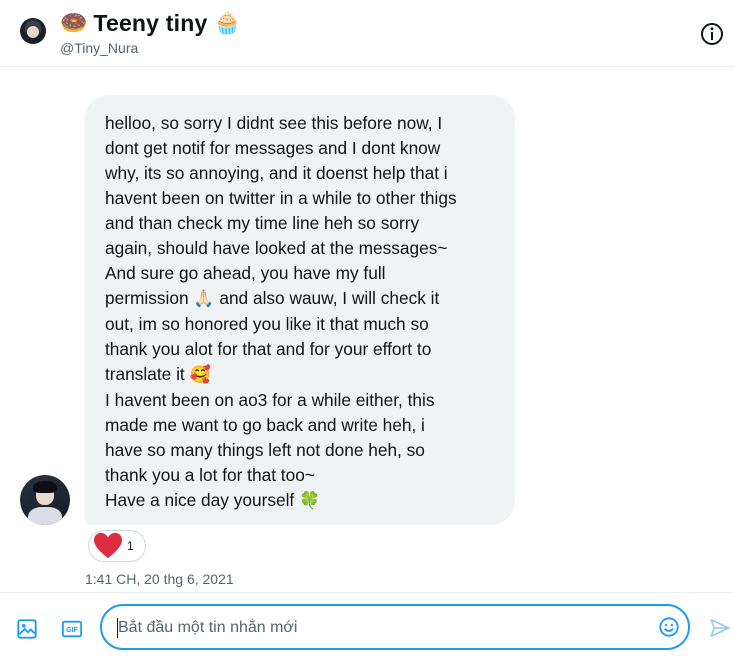  I want to click on avatar-hair-shape, so click(45, 487).